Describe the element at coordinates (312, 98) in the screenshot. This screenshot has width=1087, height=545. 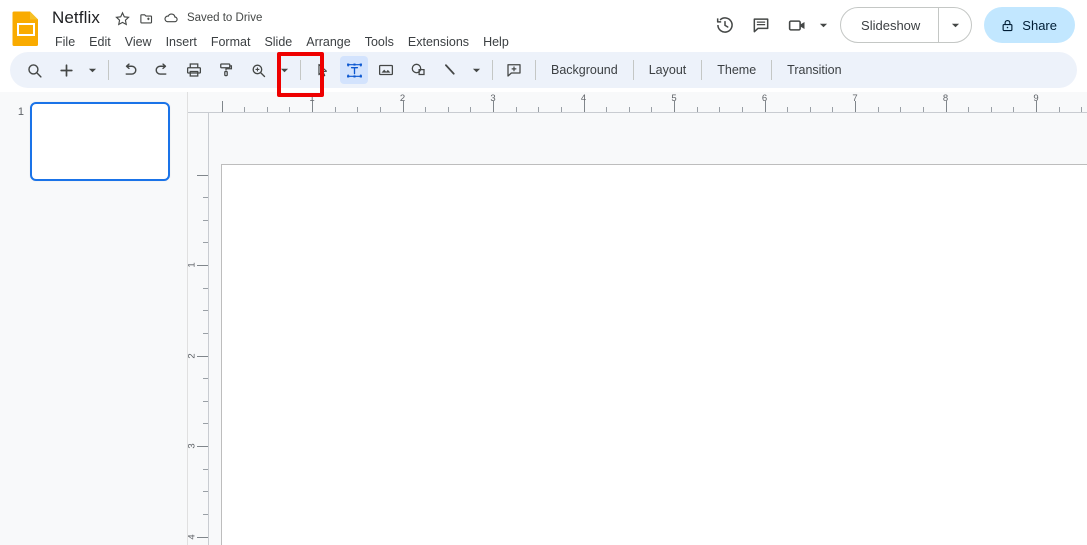
I see `ruler-label-h-1: 1` at that location.